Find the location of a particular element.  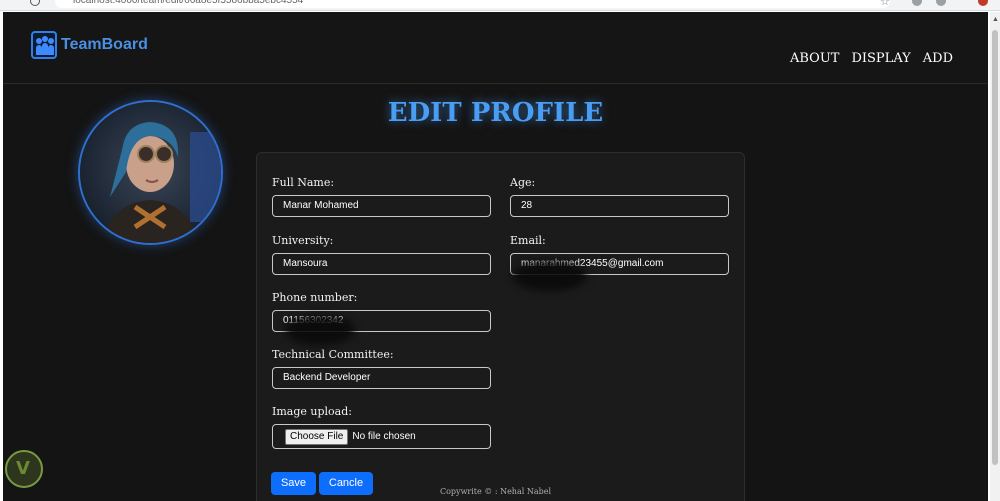

footer-copyright: Copywrite © : Nehal Nabel is located at coordinates (495, 491).